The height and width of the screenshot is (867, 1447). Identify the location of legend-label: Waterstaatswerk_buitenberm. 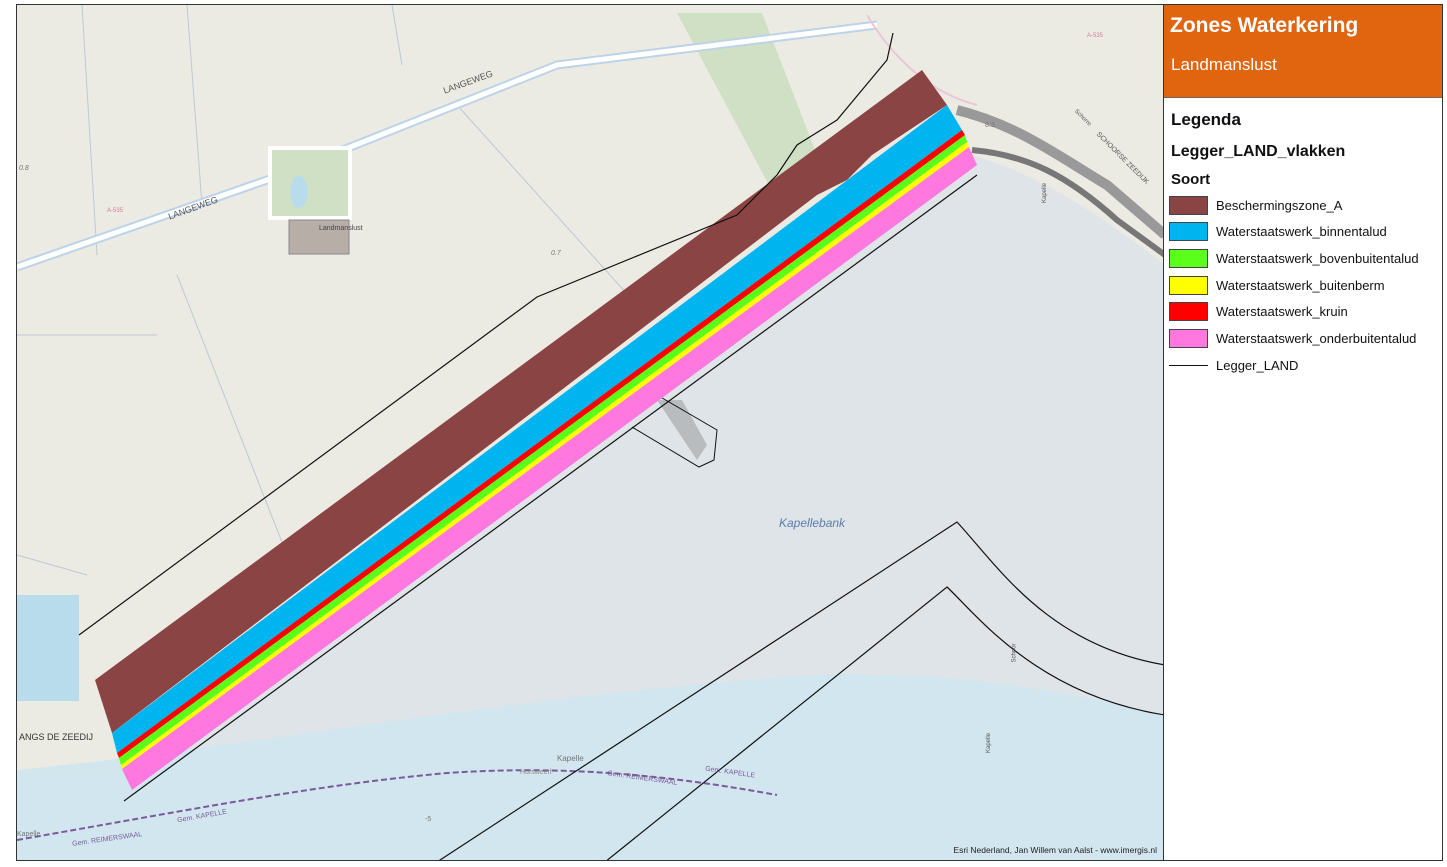
(1300, 285).